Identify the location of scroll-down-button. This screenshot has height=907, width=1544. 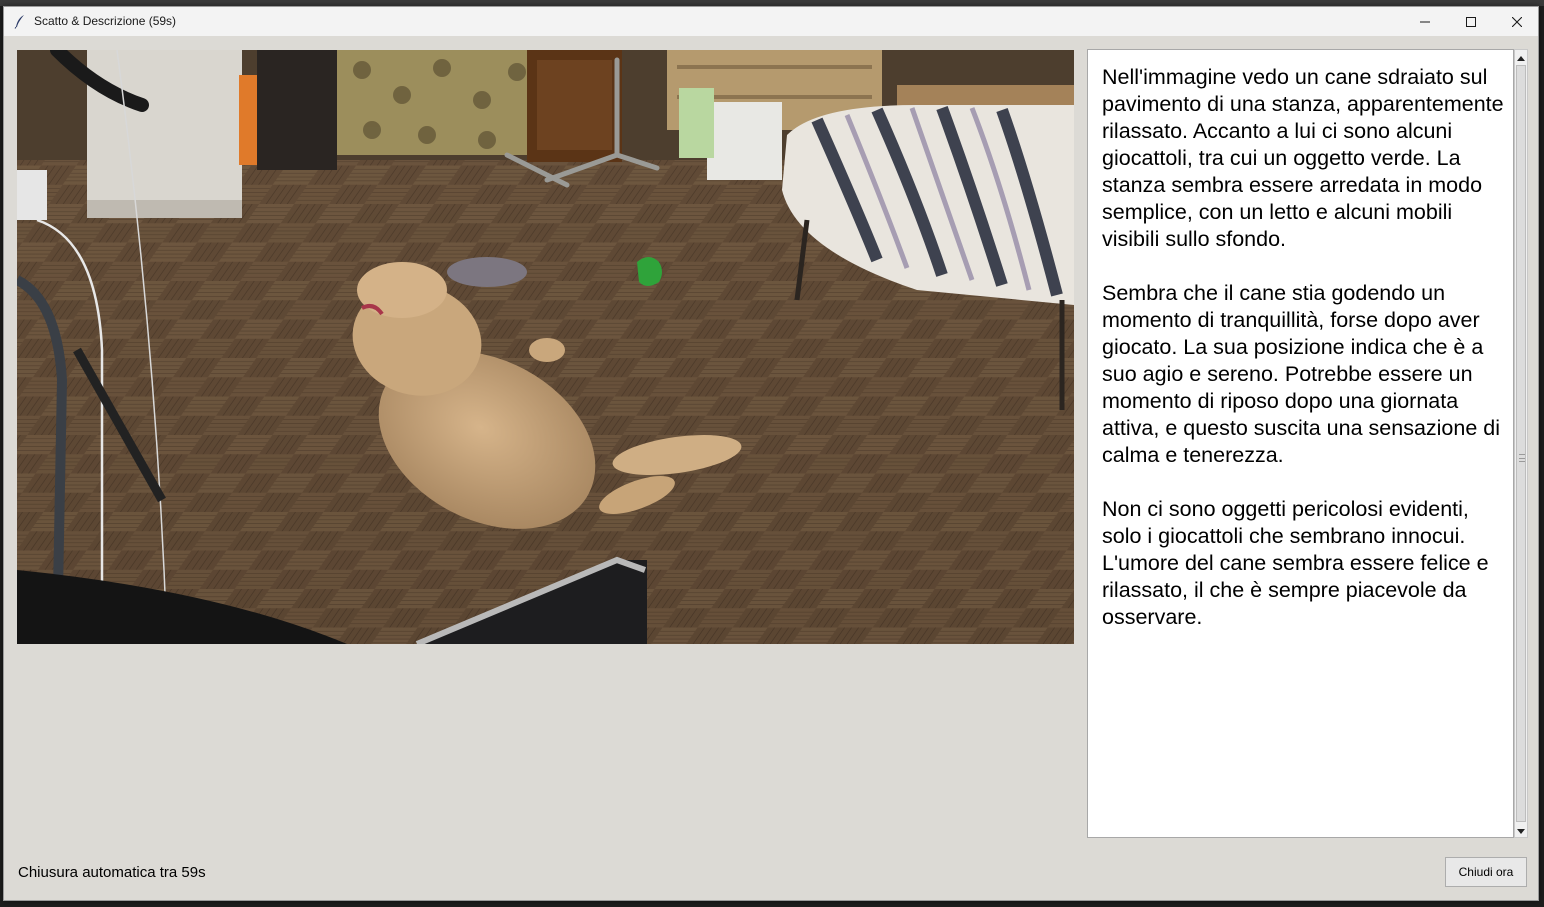
(1521, 830).